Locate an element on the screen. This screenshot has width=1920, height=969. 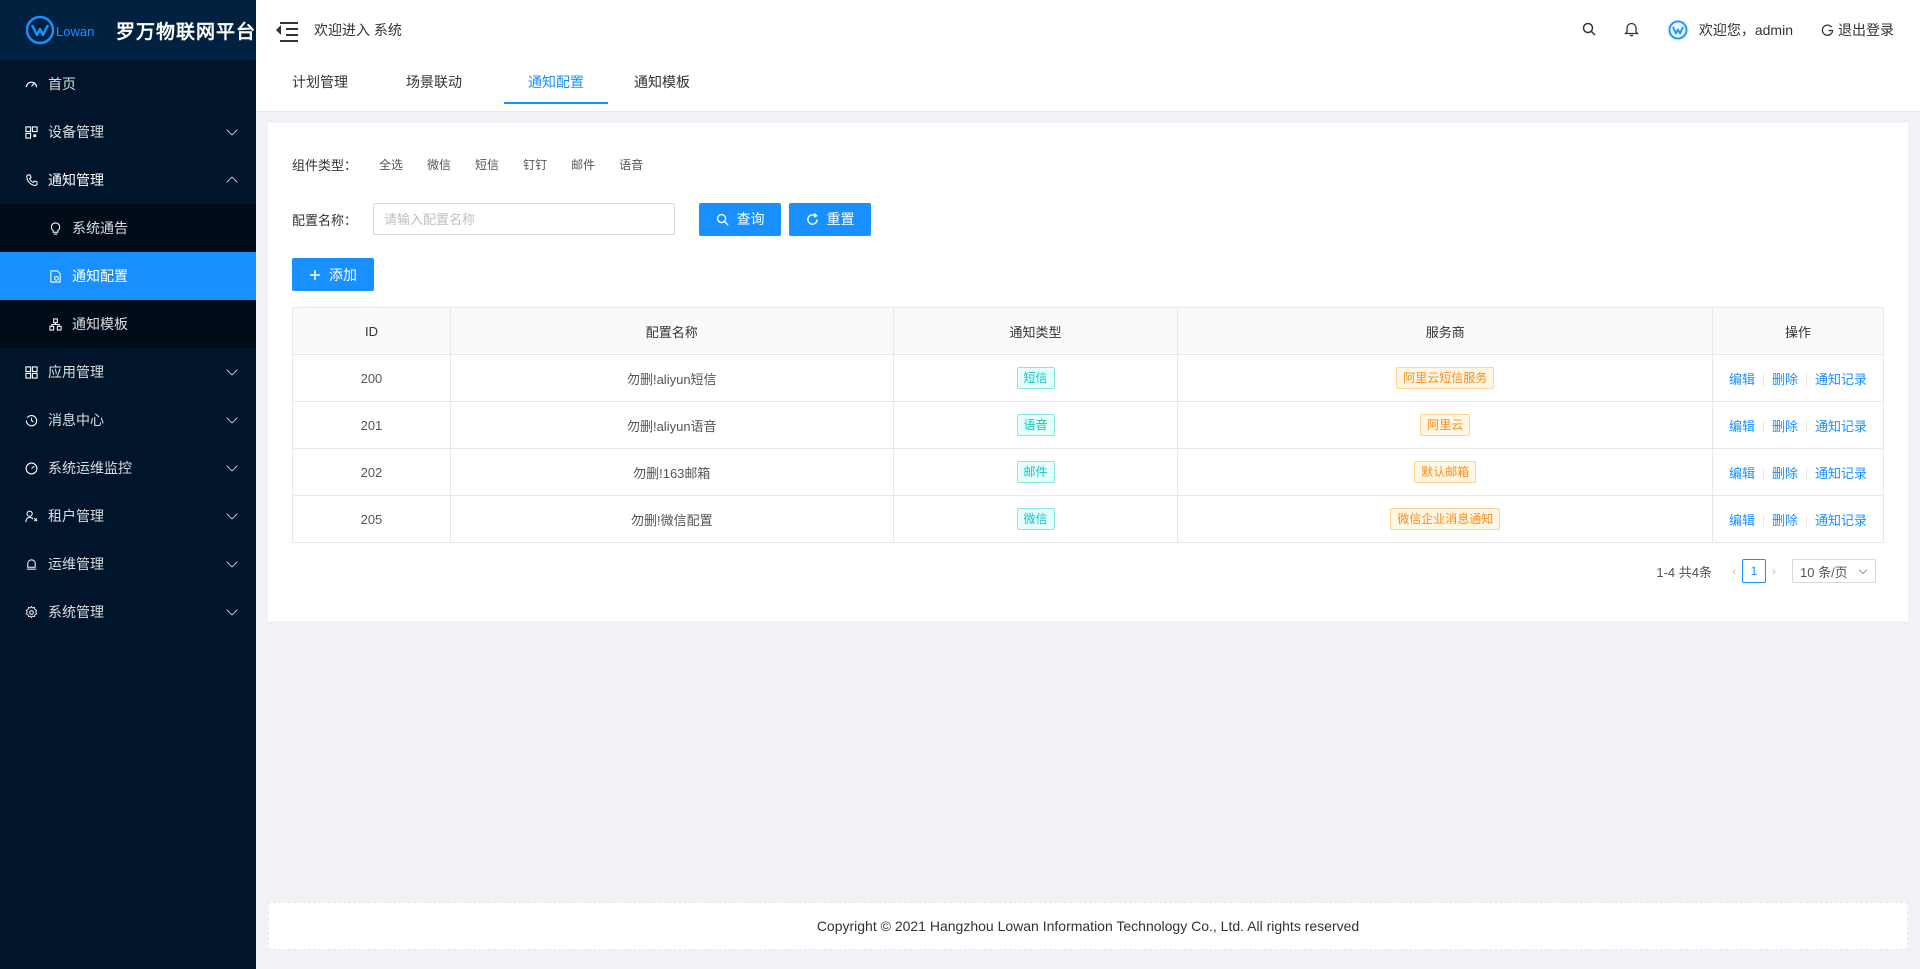
filter-label: 组件类型： is located at coordinates (325, 165).